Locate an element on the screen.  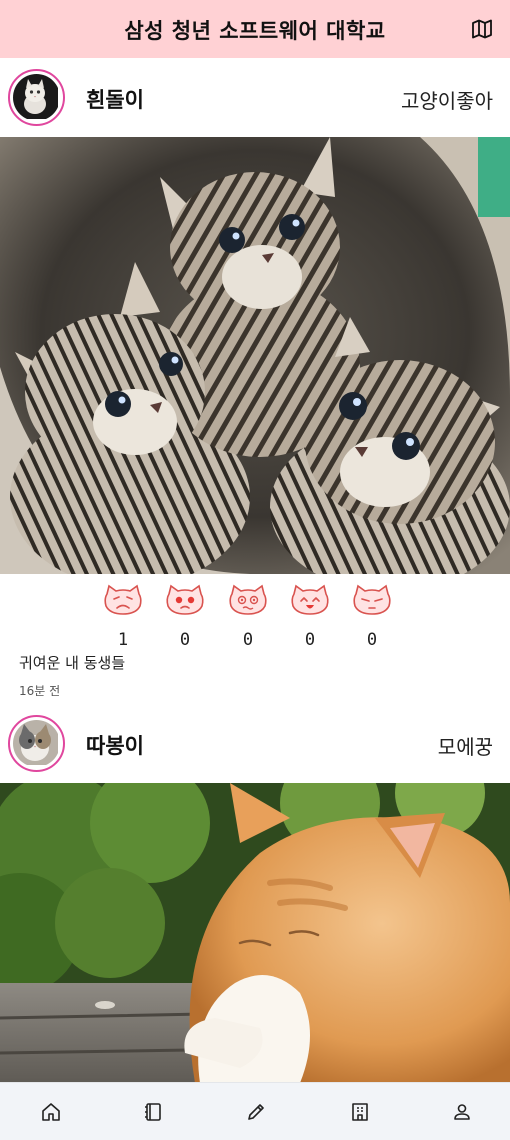
reaction-bar: 1 0 0 0 0 is located at coordinates (255, 614).